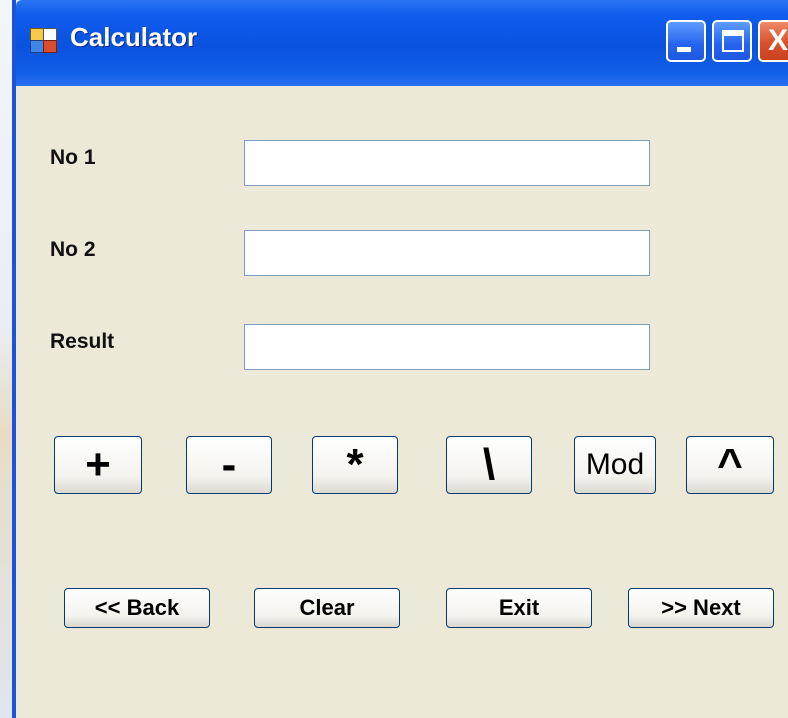 The height and width of the screenshot is (718, 788). I want to click on clear-button: Clear, so click(327, 608).